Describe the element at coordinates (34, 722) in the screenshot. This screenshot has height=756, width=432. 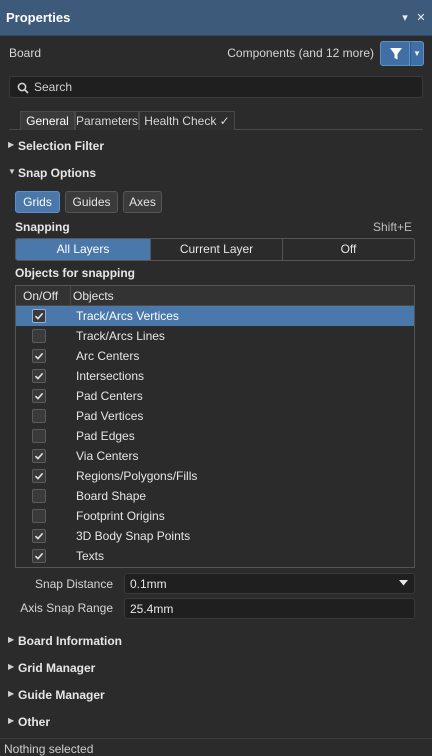
I see `section-label: Other` at that location.